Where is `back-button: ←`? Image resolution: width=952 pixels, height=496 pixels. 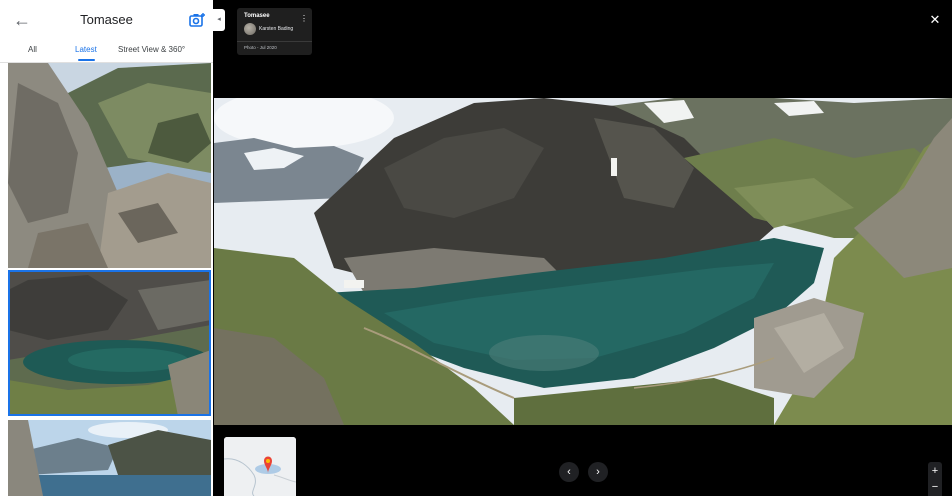 back-button: ← is located at coordinates (22, 20).